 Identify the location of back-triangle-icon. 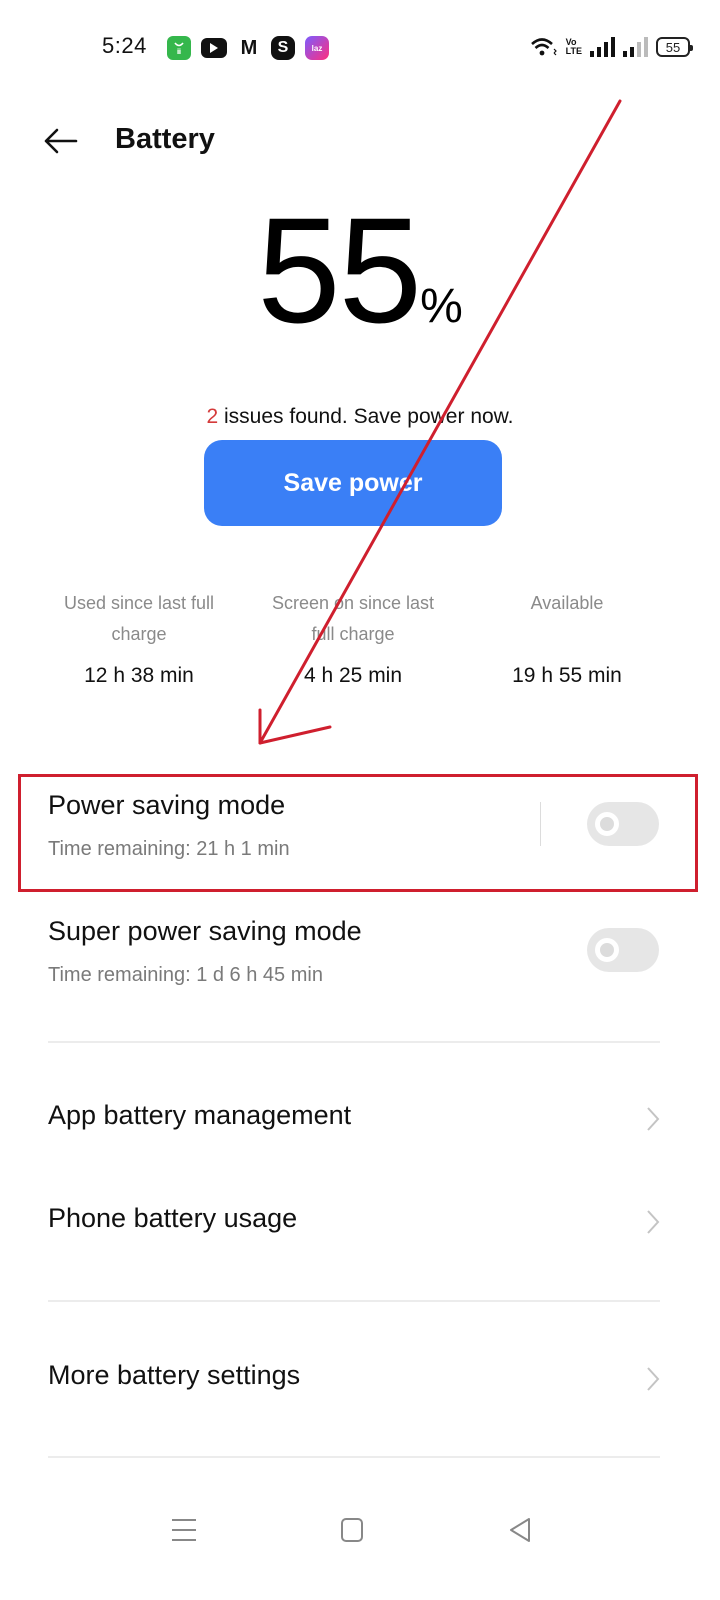
(520, 1530).